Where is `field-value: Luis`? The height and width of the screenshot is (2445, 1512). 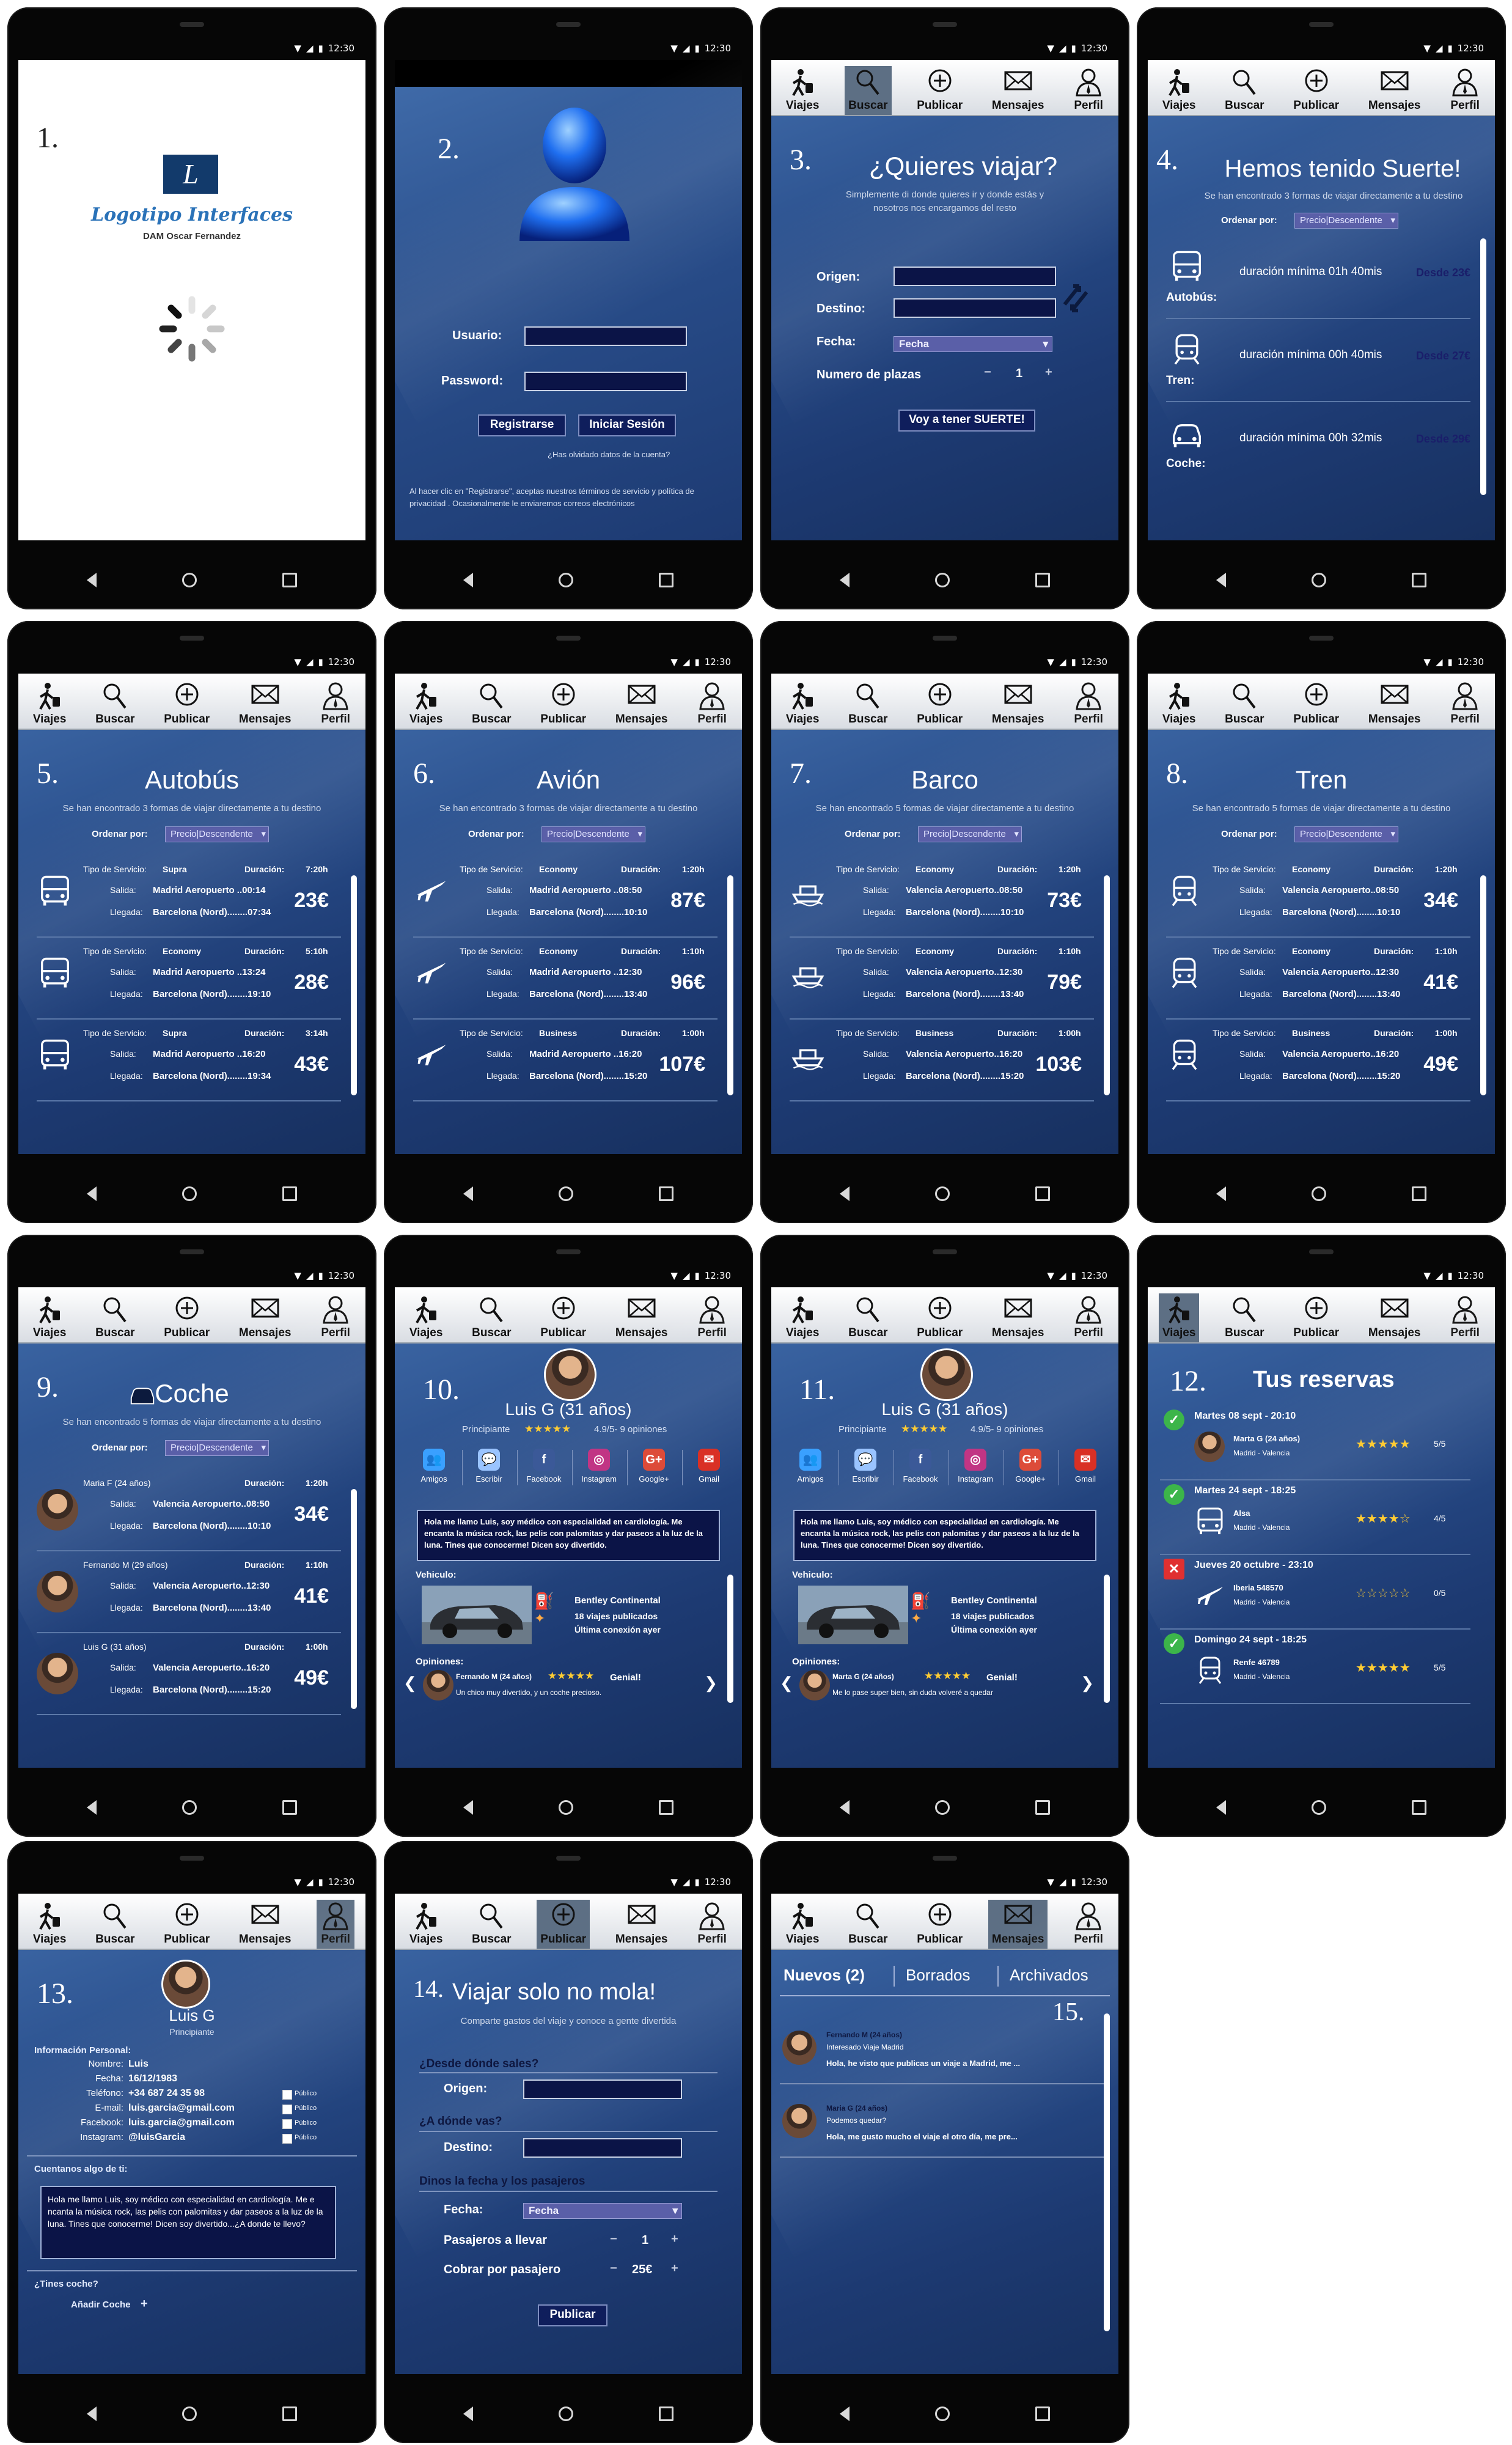 field-value: Luis is located at coordinates (138, 2064).